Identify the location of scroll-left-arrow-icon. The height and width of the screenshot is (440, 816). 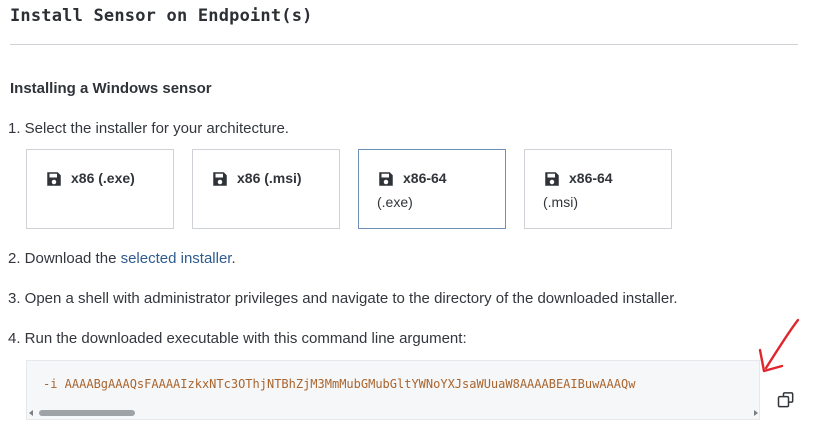
(31, 413).